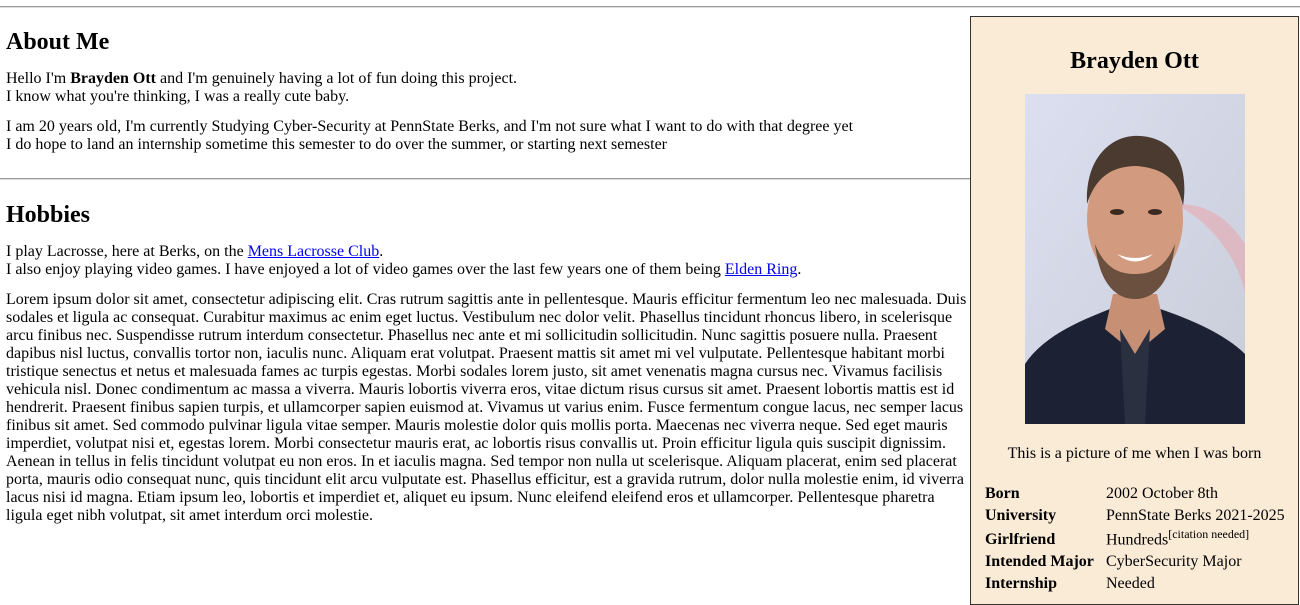 Image resolution: width=1300 pixels, height=605 pixels. What do you see at coordinates (1135, 515) in the screenshot?
I see `table-row: University PennState Berks 2021-2025` at bounding box center [1135, 515].